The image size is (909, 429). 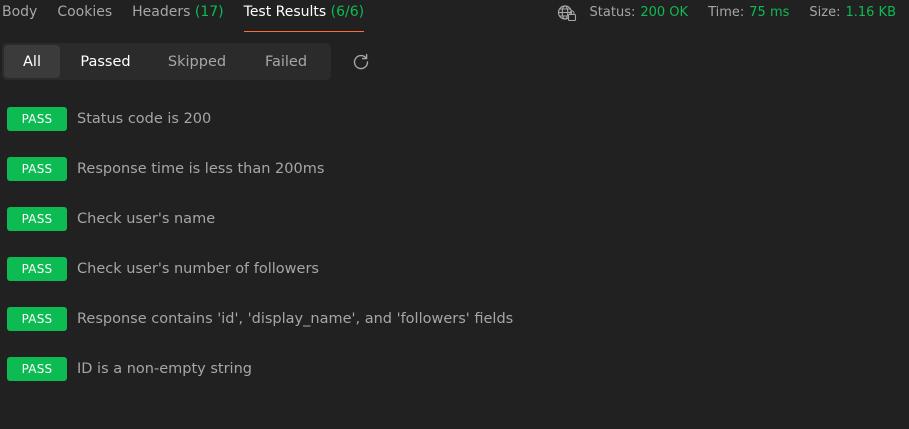 I want to click on globe-lock-icon, so click(x=567, y=13).